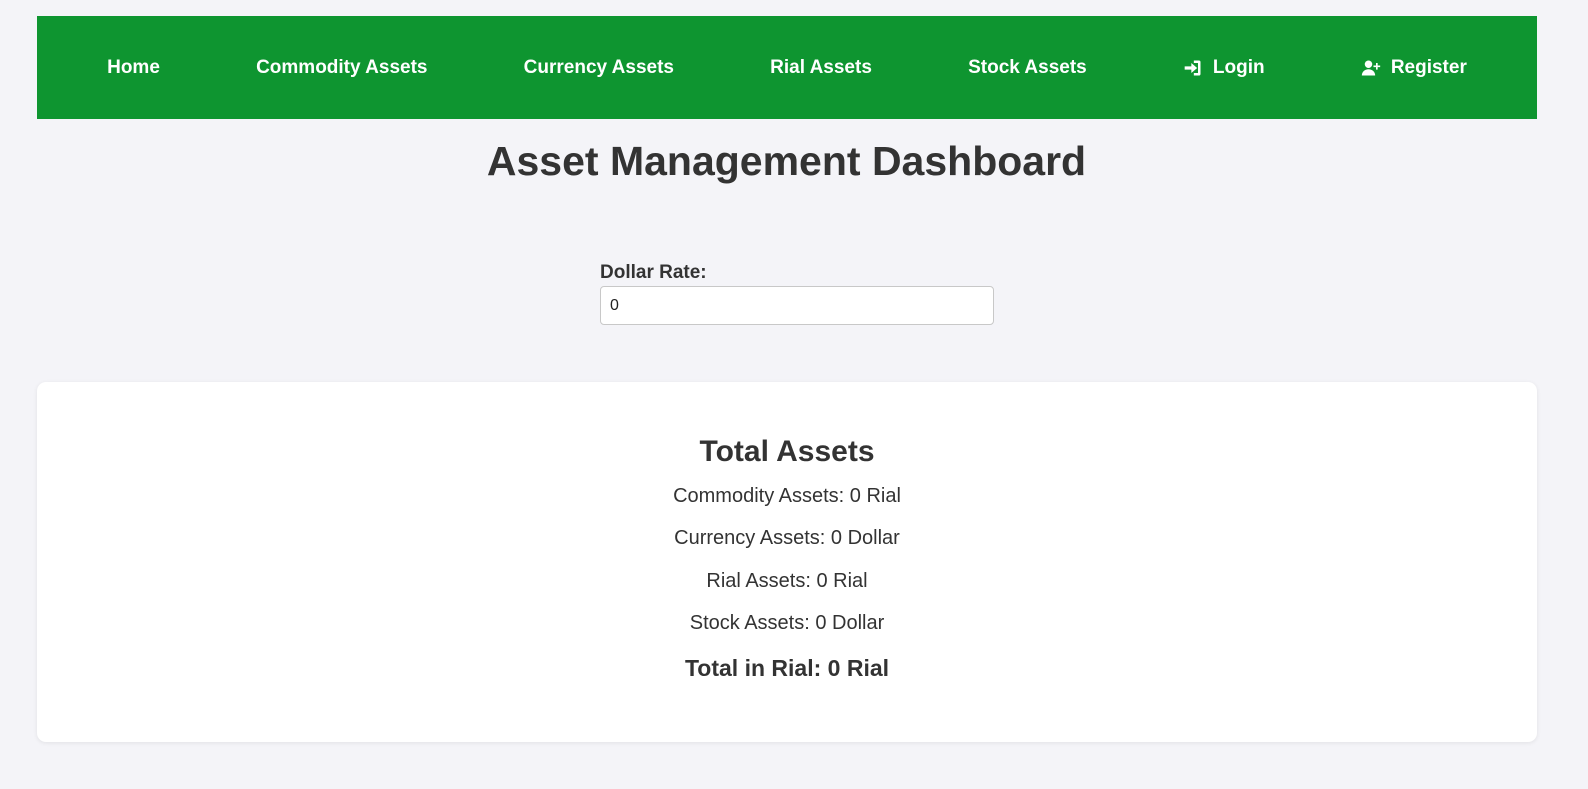 Image resolution: width=1588 pixels, height=789 pixels. What do you see at coordinates (653, 272) in the screenshot?
I see `dollar-rate-label: Dollar Rate:` at bounding box center [653, 272].